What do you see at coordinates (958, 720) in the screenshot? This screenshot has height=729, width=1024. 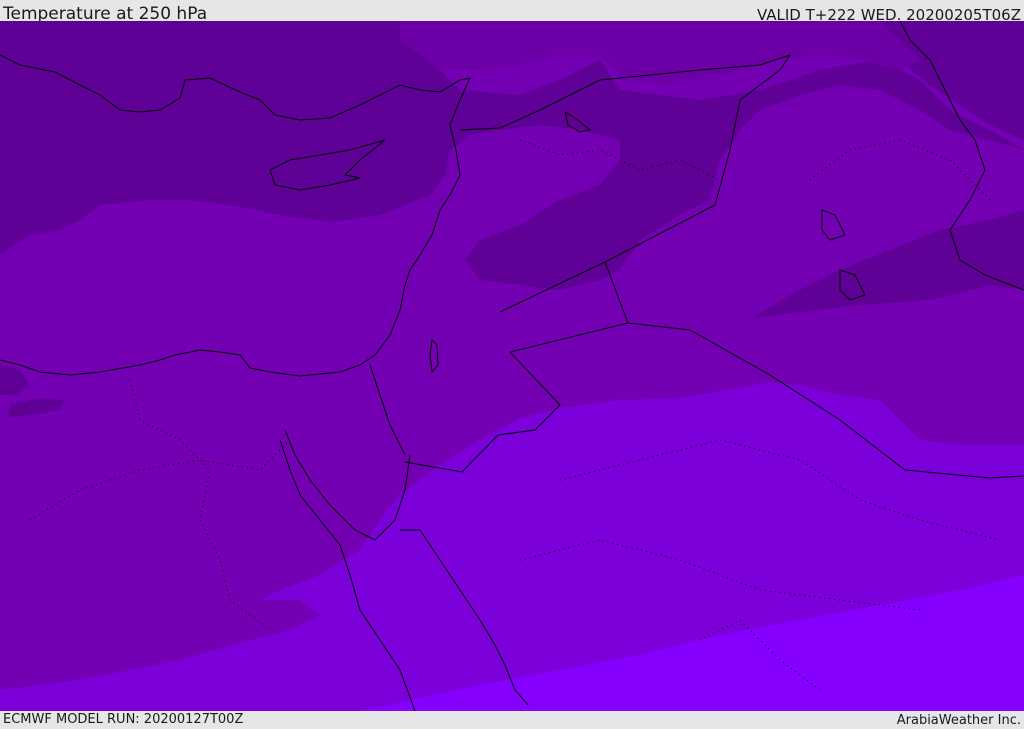 I see `credit-label: ArabiaWeather Inc.` at bounding box center [958, 720].